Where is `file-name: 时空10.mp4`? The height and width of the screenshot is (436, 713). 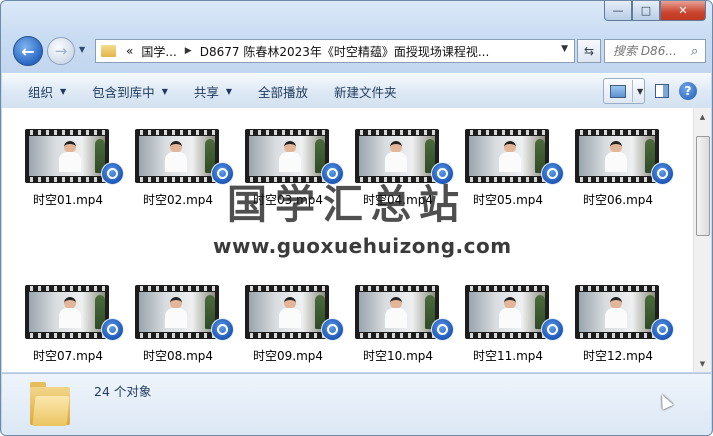
file-name: 时空10.mp4 is located at coordinates (398, 356).